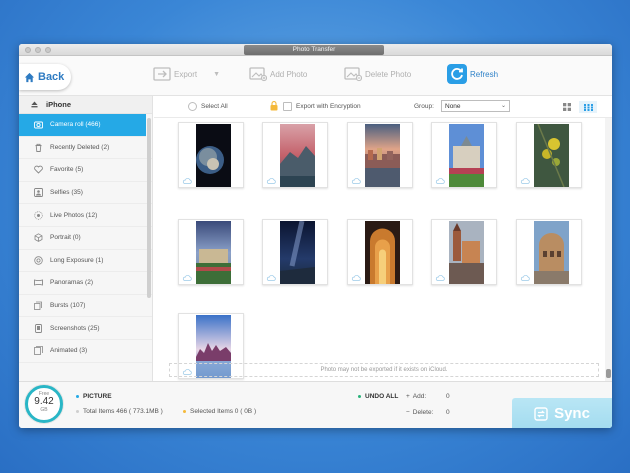  I want to click on group-label: Group:, so click(424, 106).